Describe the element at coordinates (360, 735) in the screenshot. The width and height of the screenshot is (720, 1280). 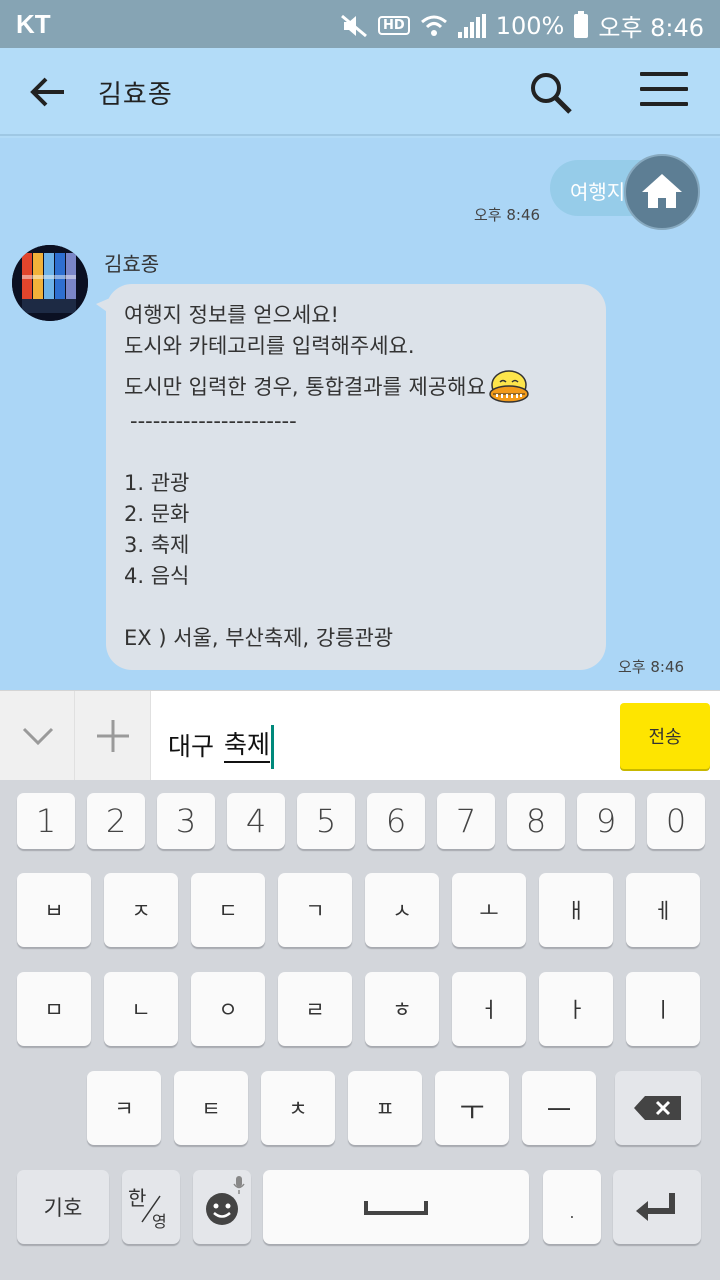
I see `message-input-bar: 대구 축제 전송` at that location.